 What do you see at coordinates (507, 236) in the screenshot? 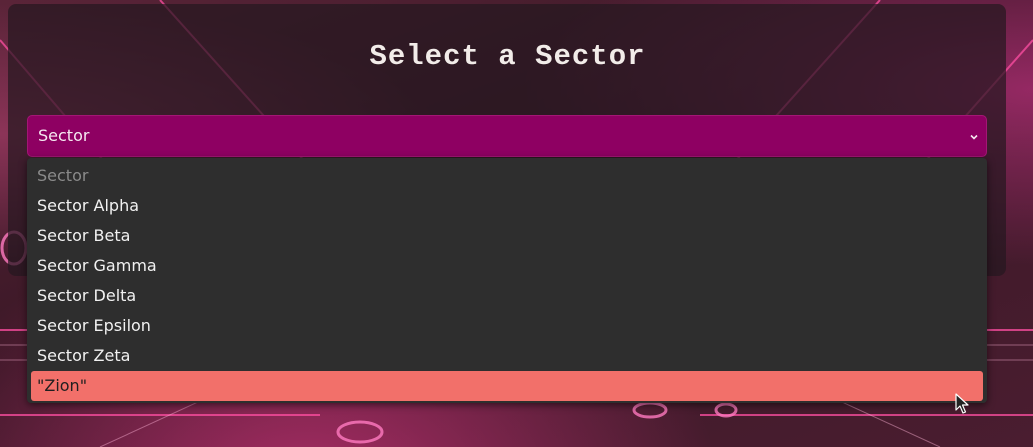
I see `option-sector-beta: Sector Beta` at bounding box center [507, 236].